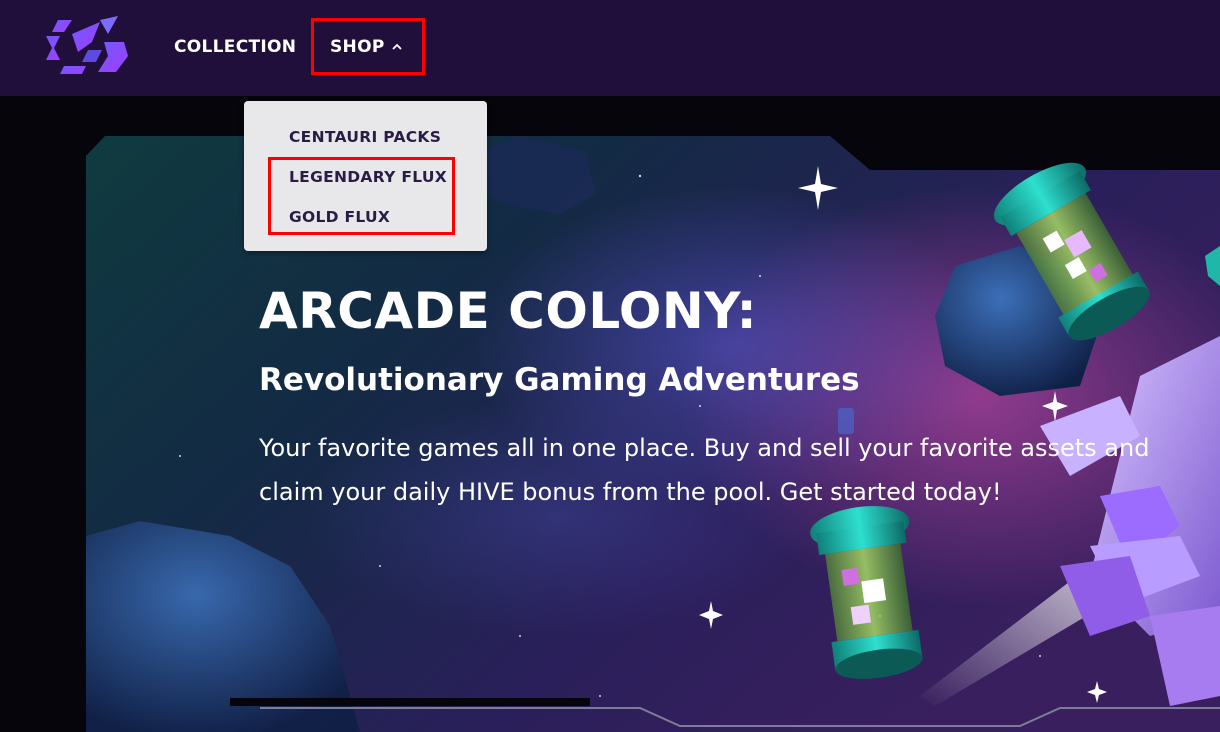  What do you see at coordinates (339, 217) in the screenshot?
I see `menu-item-gold-flux: GOLD FLUX` at bounding box center [339, 217].